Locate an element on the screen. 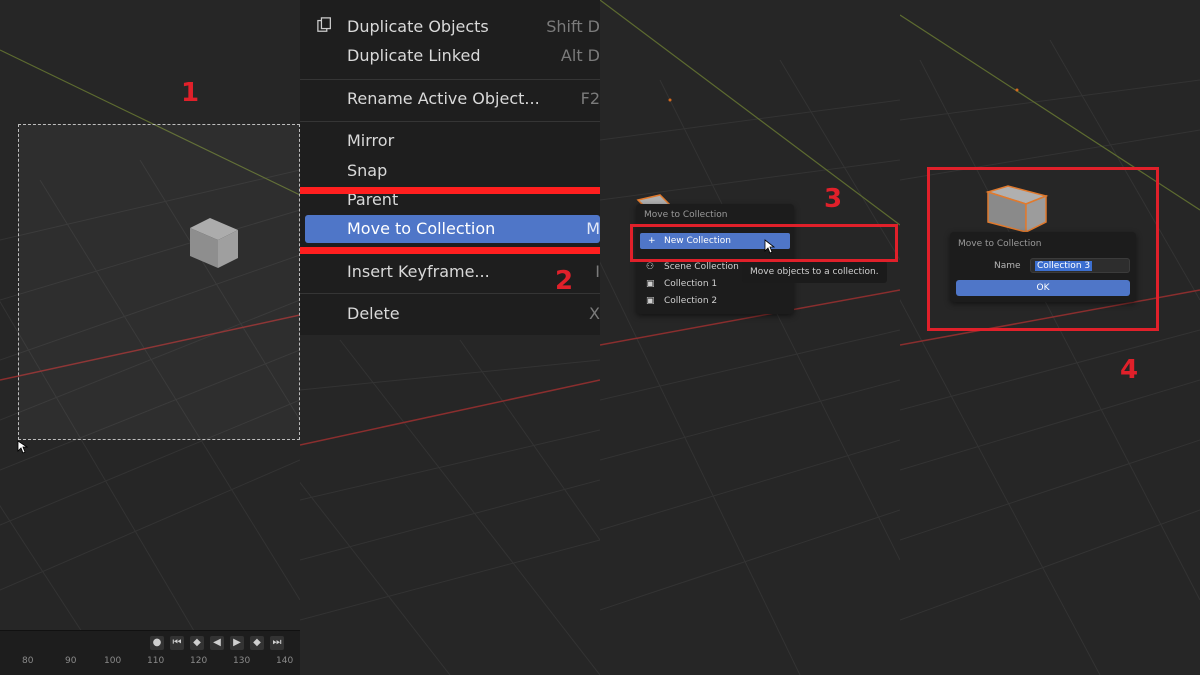 The width and height of the screenshot is (1200, 675). menu-item-label: Move to Collection is located at coordinates (421, 228).